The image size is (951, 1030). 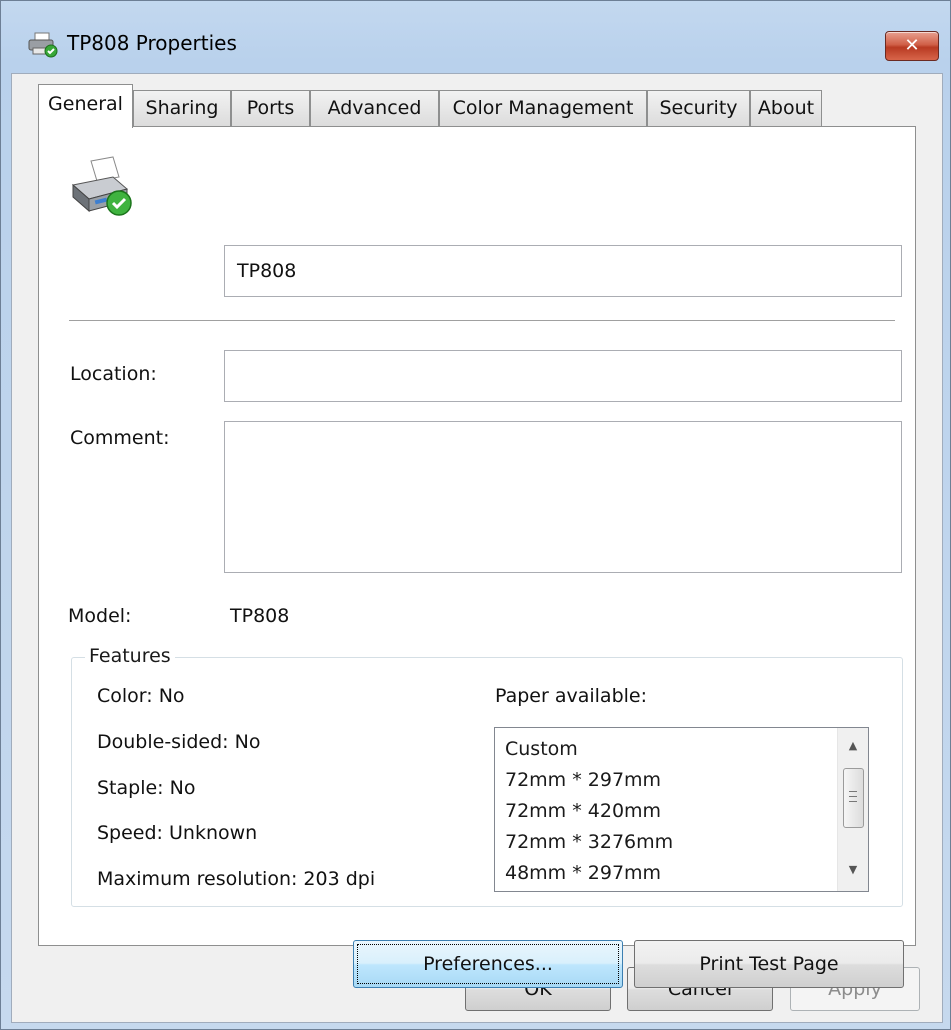 I want to click on feature-staple: Staple: No, so click(x=146, y=788).